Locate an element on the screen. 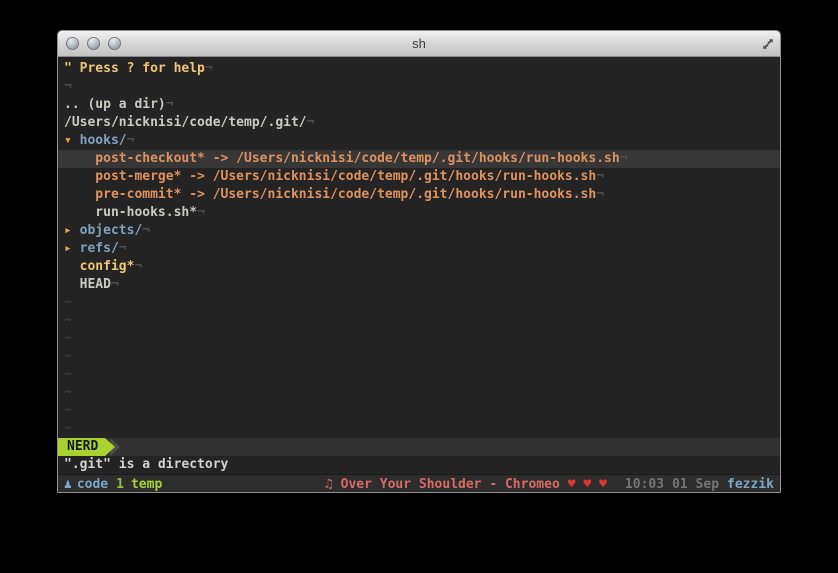 This screenshot has width=838, height=573. clock-date: 01 Sep is located at coordinates (696, 484).